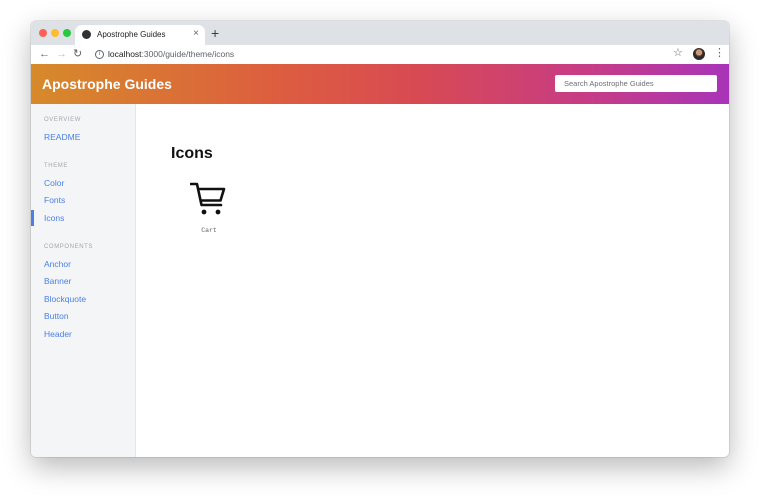 The height and width of the screenshot is (498, 760). What do you see at coordinates (215, 33) in the screenshot?
I see `new-tab-button: +` at bounding box center [215, 33].